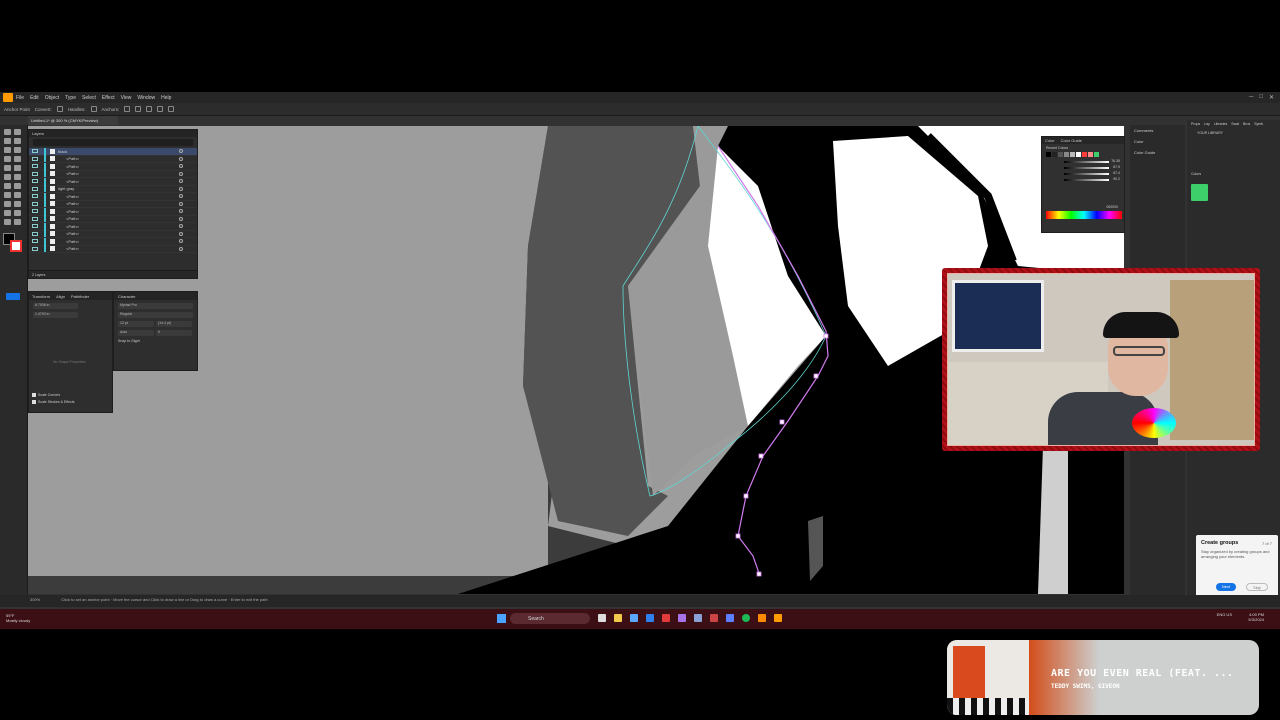 The width and height of the screenshot is (1280, 720). What do you see at coordinates (634, 618) in the screenshot?
I see `mail-icon` at bounding box center [634, 618].